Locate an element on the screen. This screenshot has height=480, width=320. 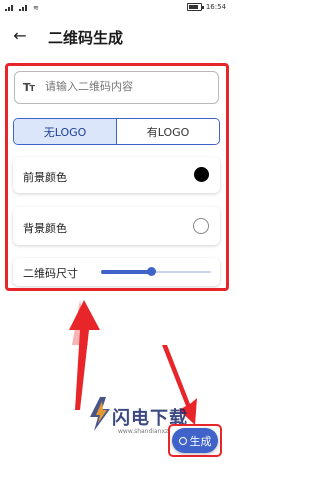
generate-icon is located at coordinates (182, 440).